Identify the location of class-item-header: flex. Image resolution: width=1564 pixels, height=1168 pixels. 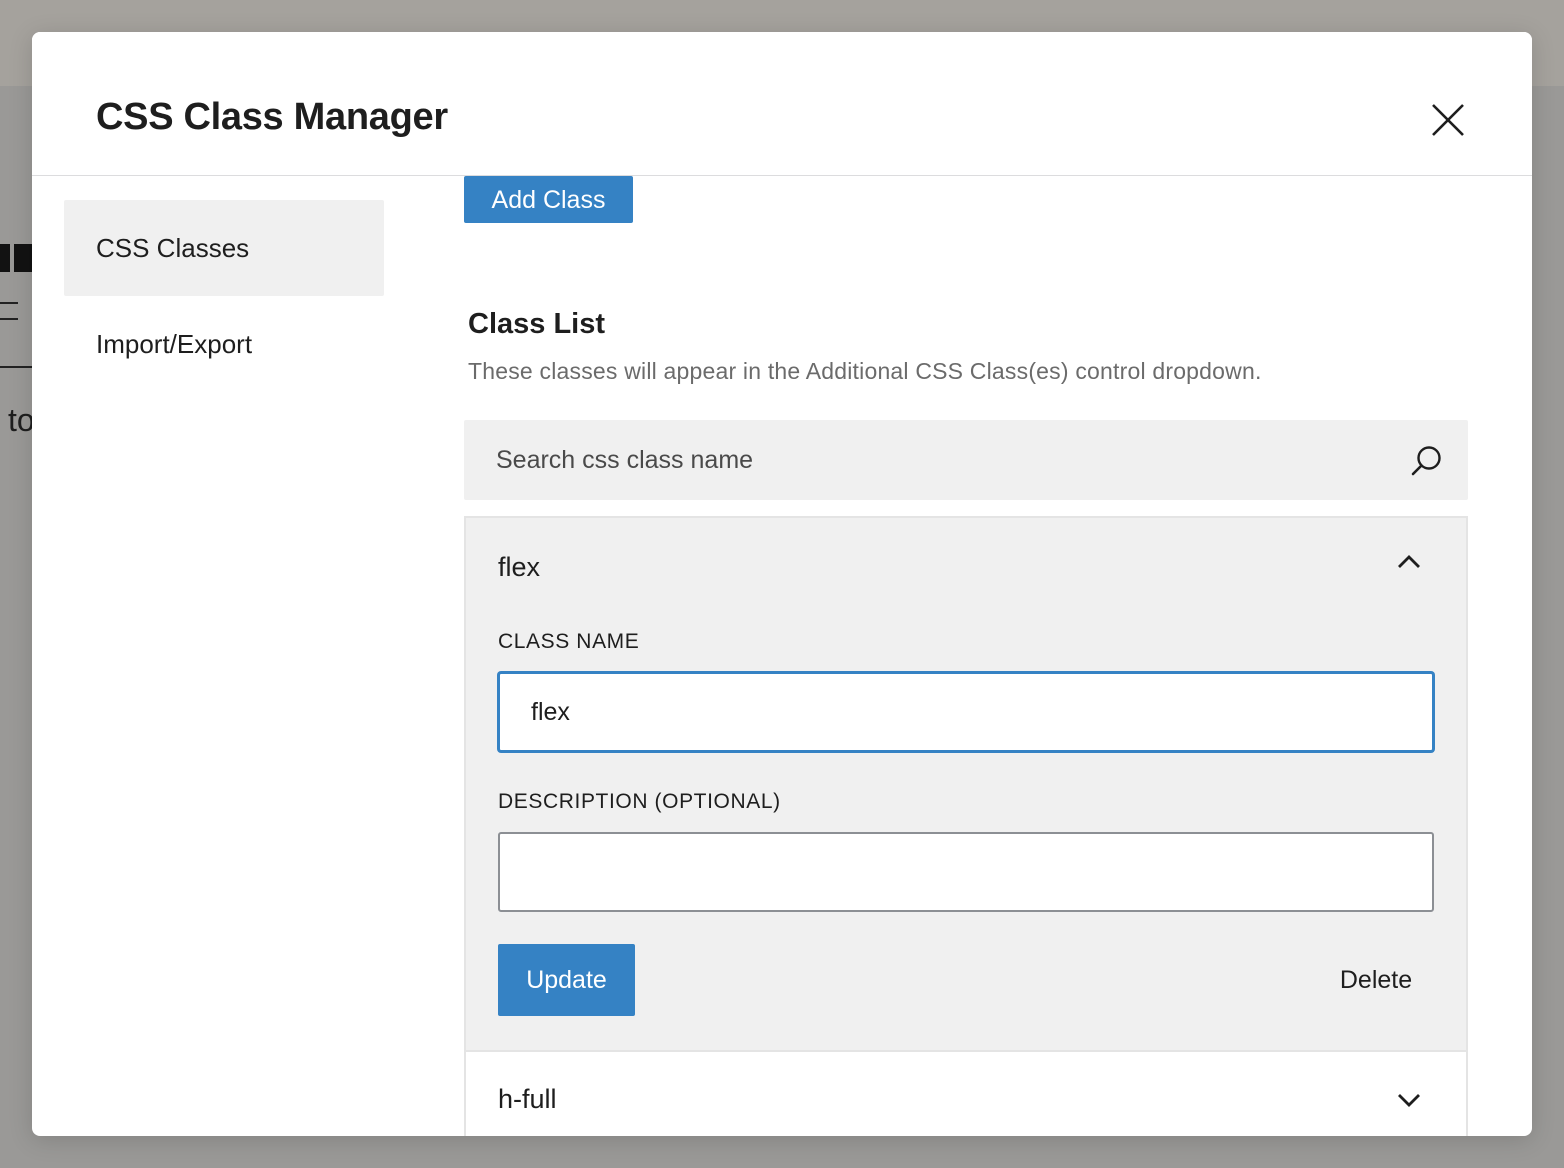
(966, 566).